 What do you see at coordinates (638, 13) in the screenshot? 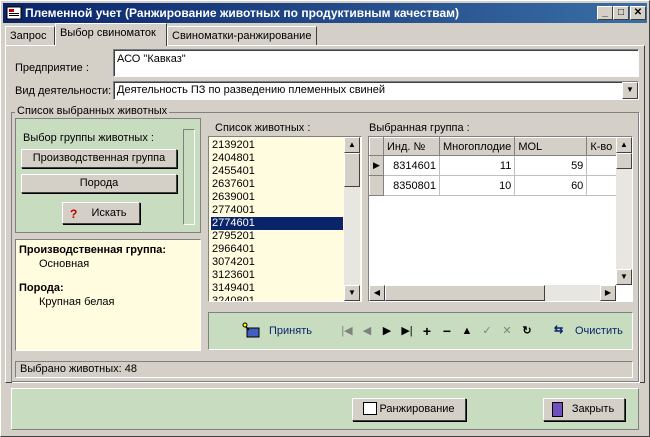
I see `close-button: ✕` at bounding box center [638, 13].